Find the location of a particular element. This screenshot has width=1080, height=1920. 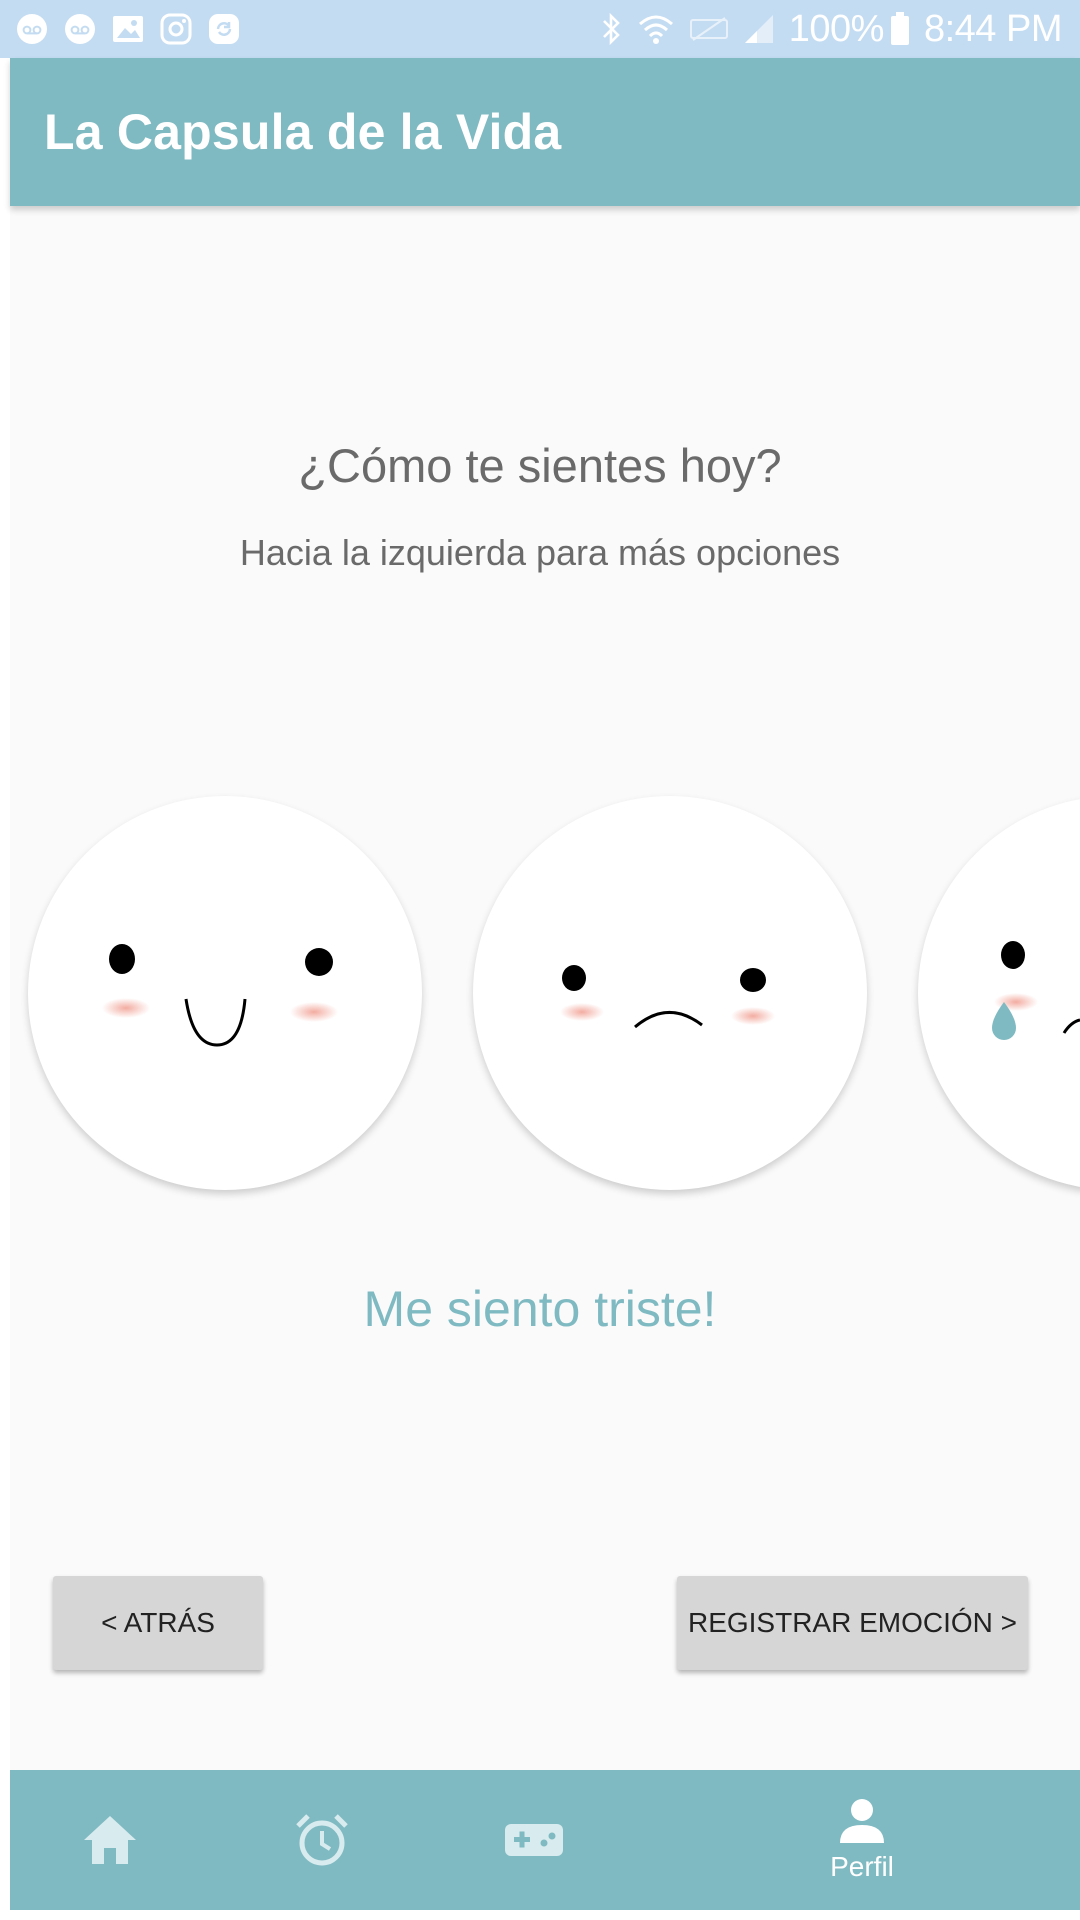

swipe-hint: Hacia la izquierda para más opciones is located at coordinates (540, 552).